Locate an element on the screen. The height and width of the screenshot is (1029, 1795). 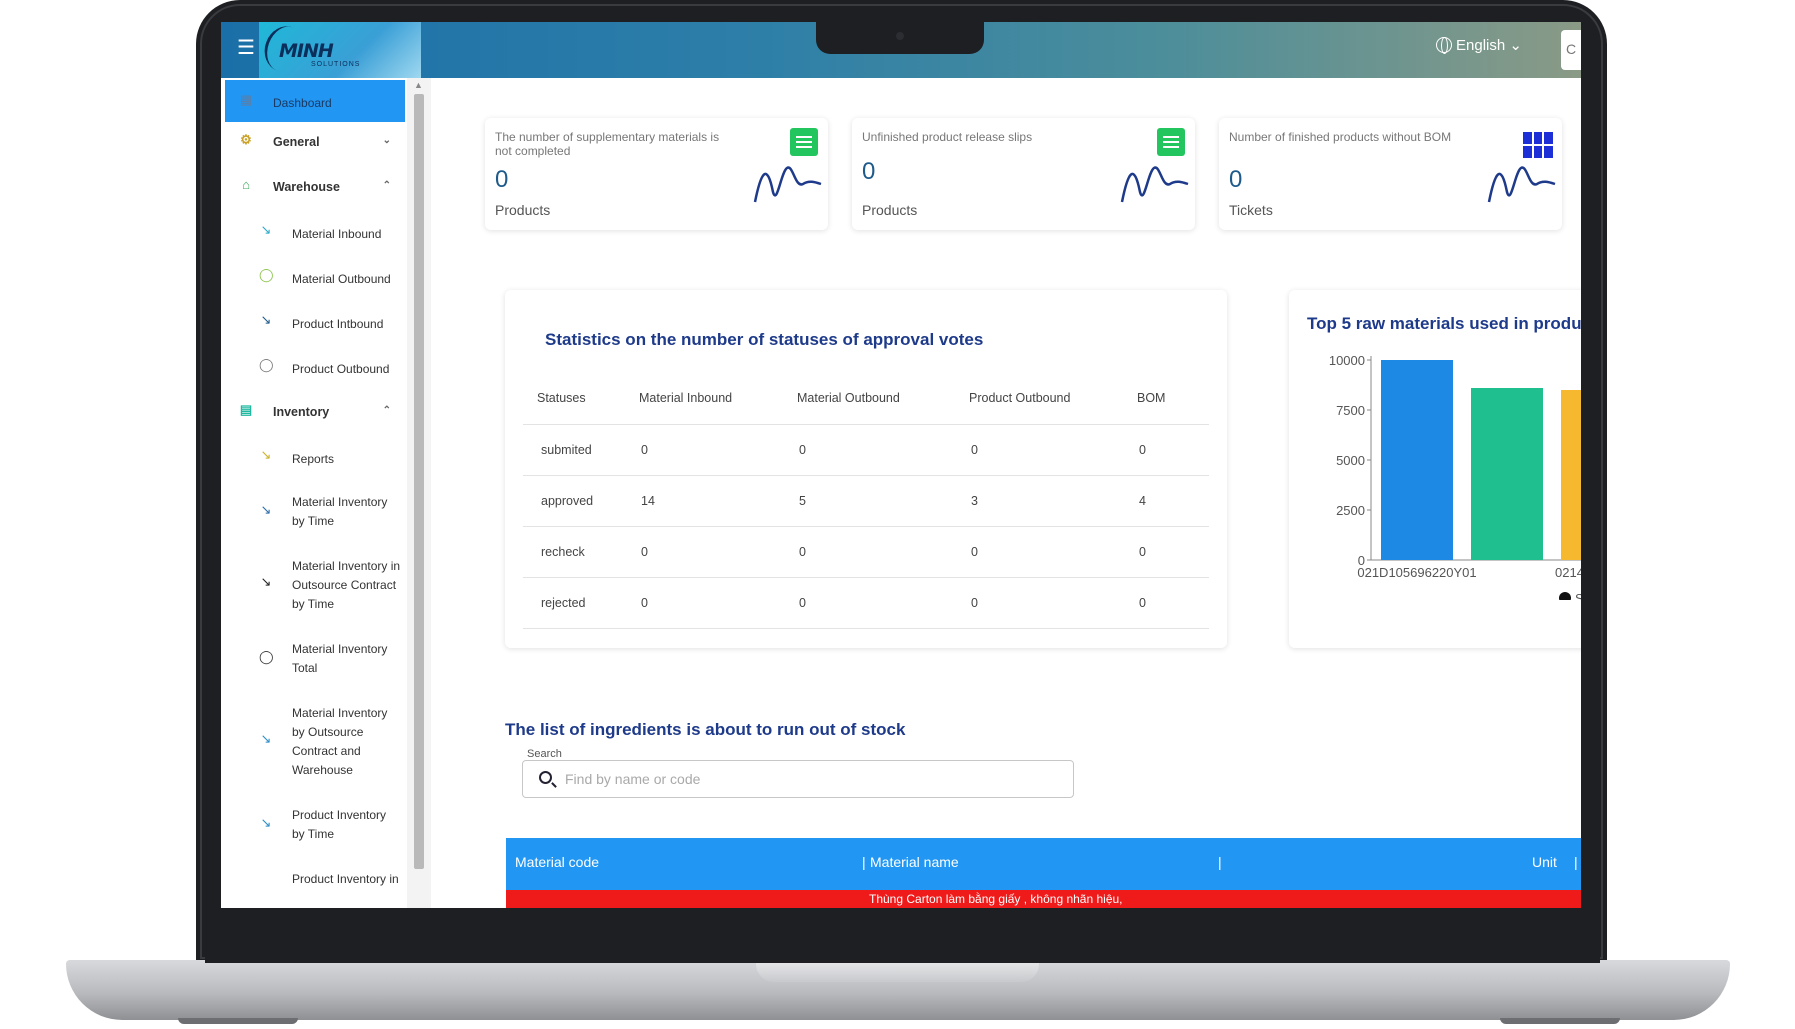
sidebar-item-label: Product Intbound is located at coordinates (338, 324).